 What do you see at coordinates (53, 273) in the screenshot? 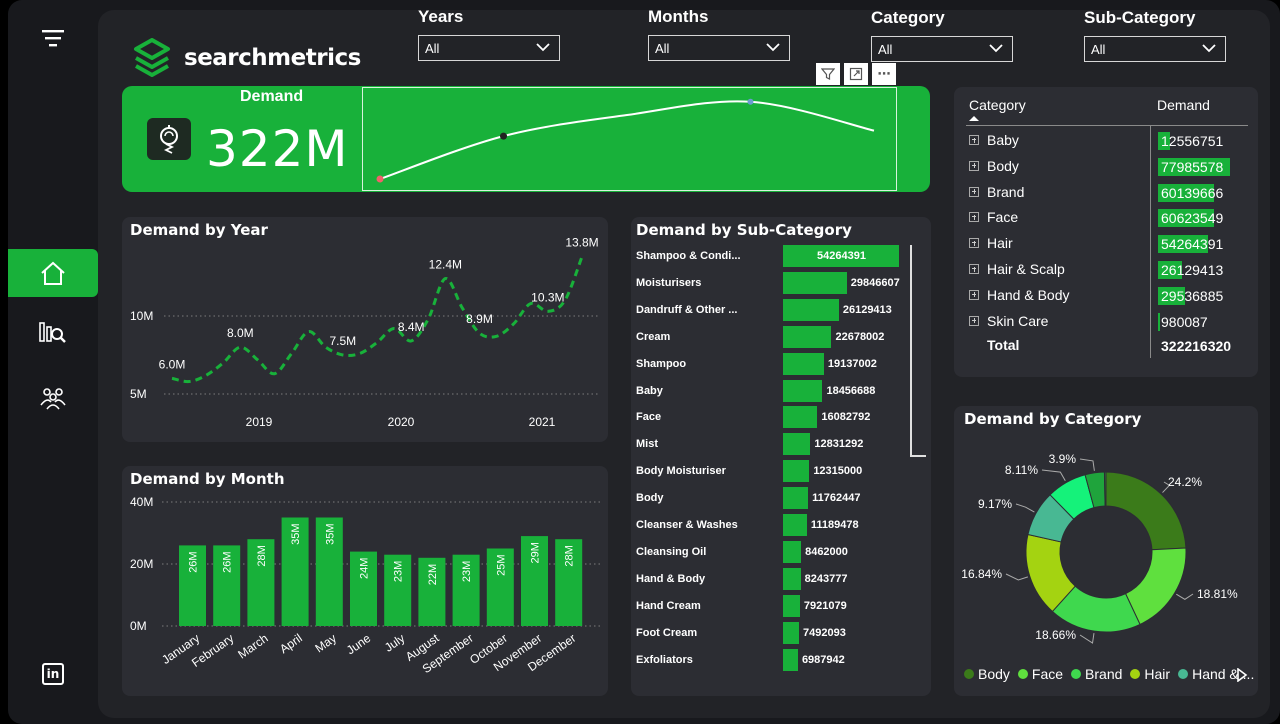
I see `home-icon` at bounding box center [53, 273].